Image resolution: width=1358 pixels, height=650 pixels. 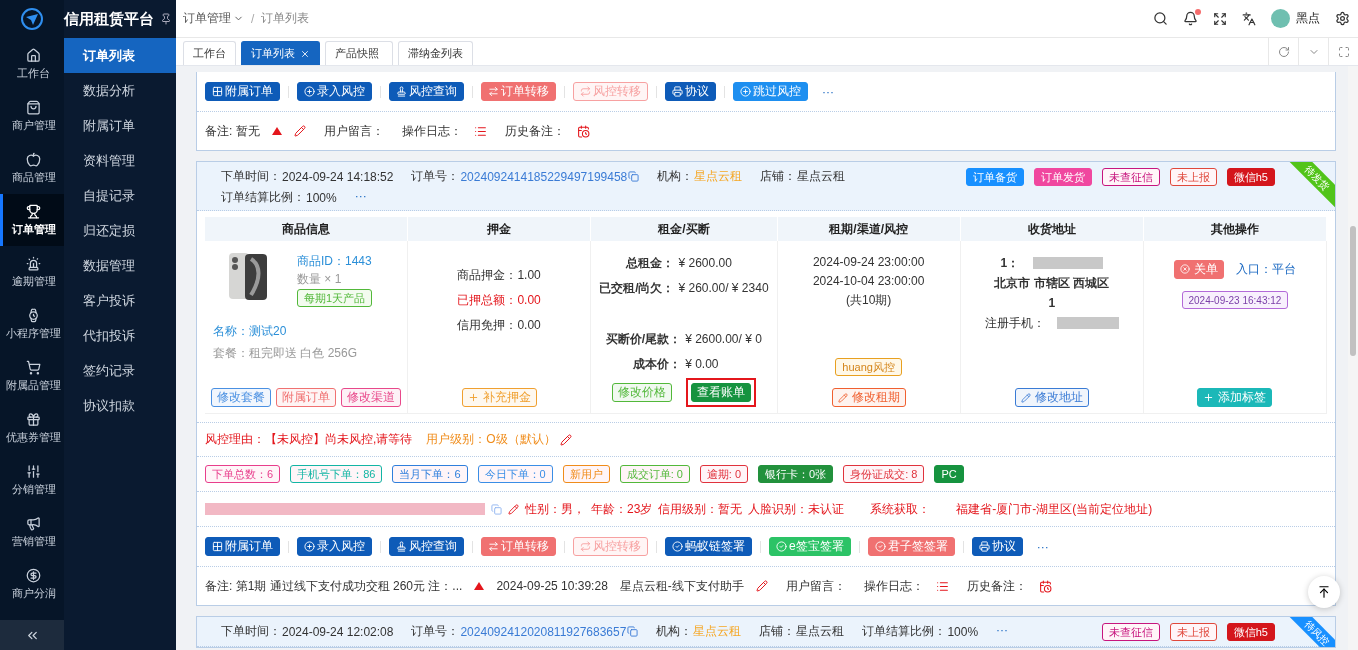 I want to click on action-button: 蚂蚁链签署, so click(x=708, y=546).